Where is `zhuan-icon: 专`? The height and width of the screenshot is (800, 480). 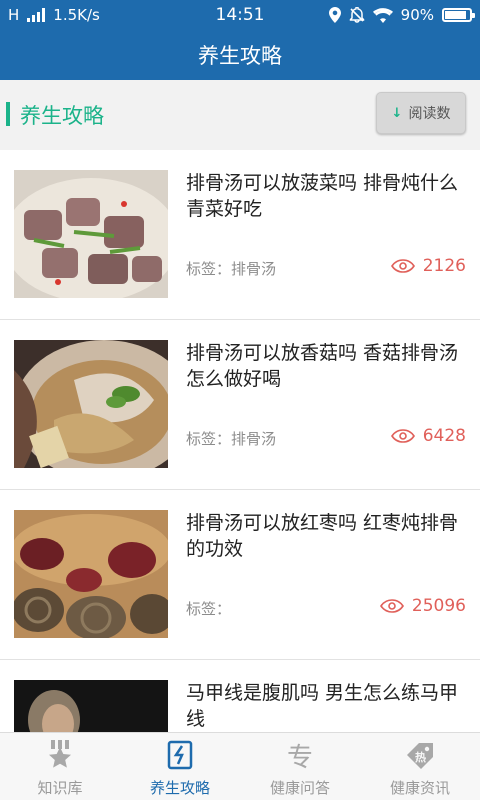
zhuan-icon: 专 is located at coordinates (299, 757).